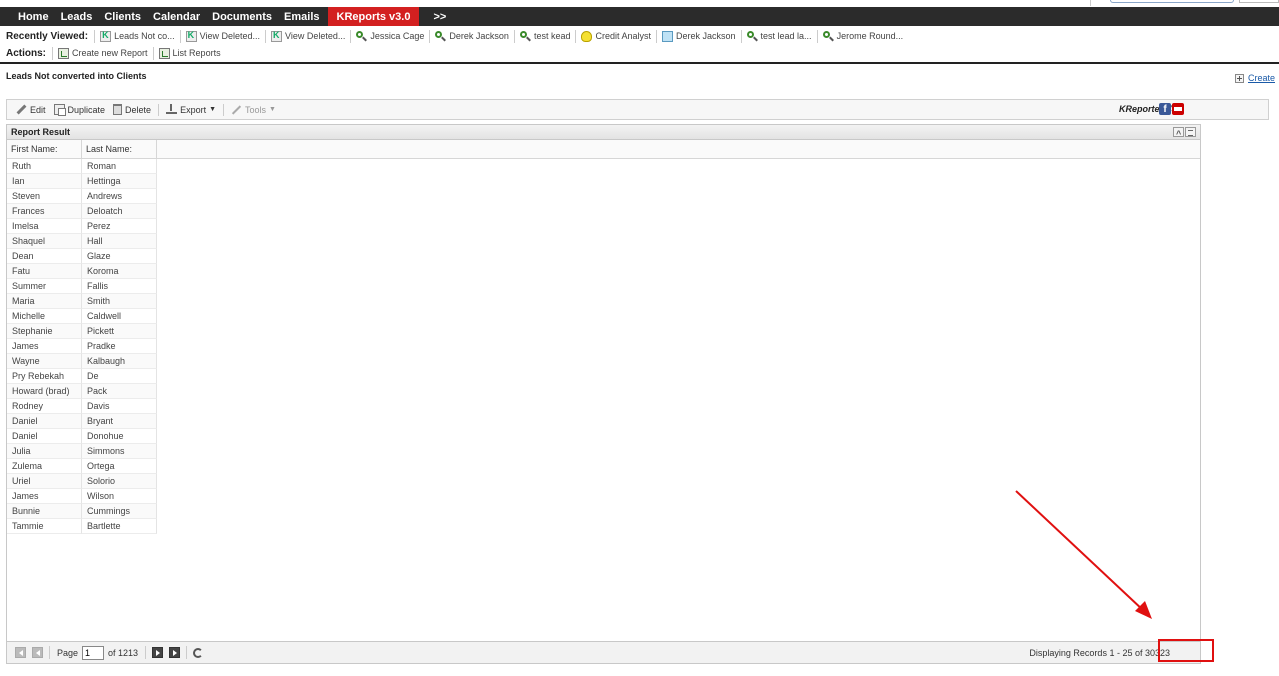  I want to click on table-row: Imelsa Perez, so click(603, 226).